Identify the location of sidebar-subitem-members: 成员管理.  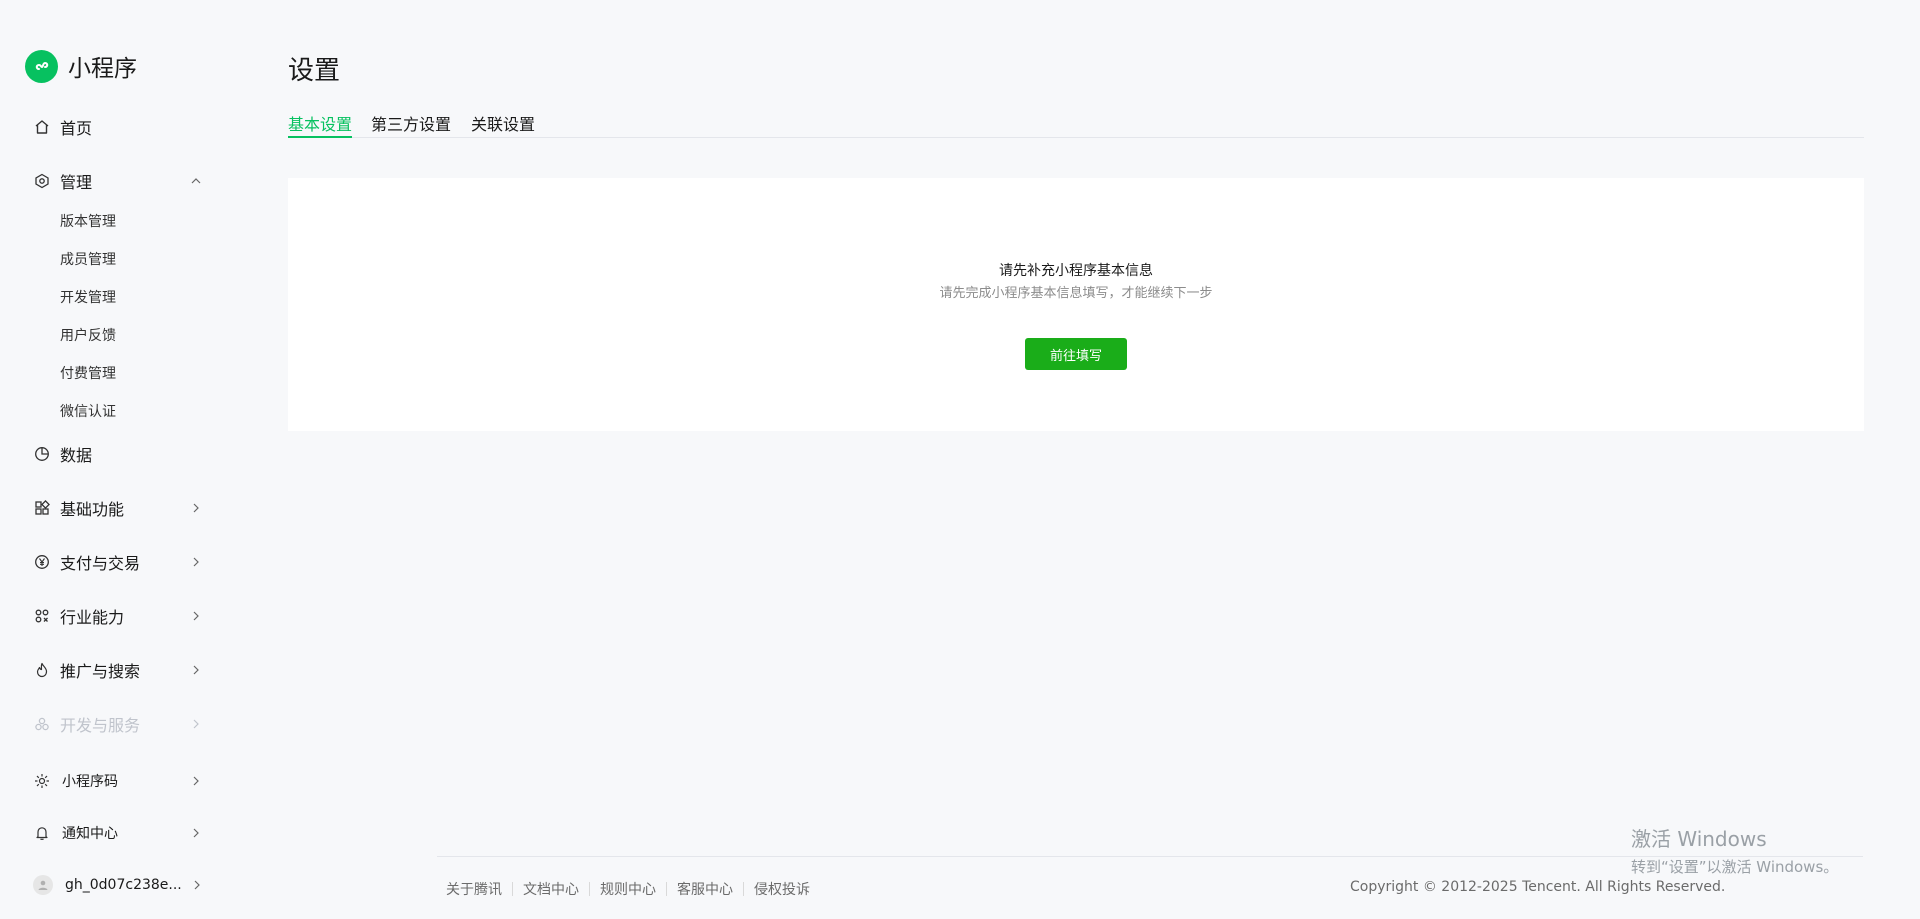
(88, 260).